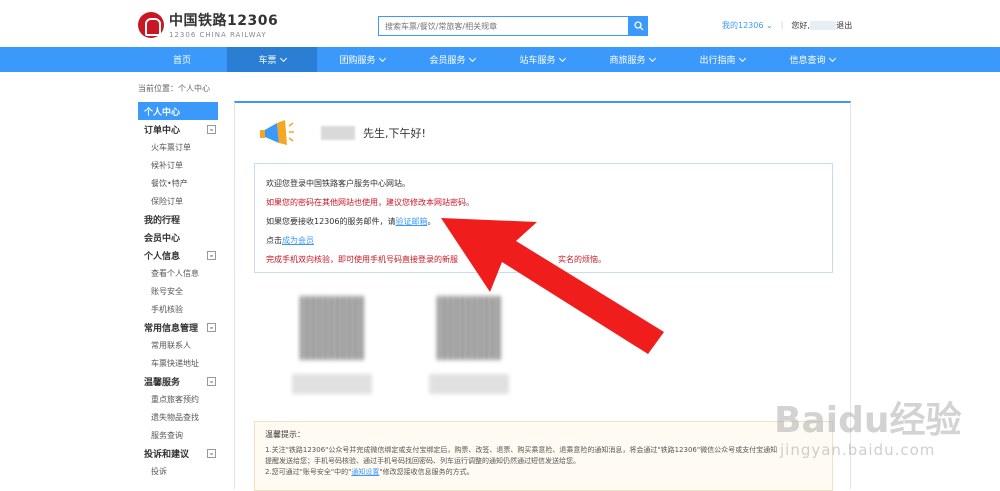 This screenshot has height=491, width=1000. Describe the element at coordinates (178, 147) in the screenshot. I see `sidebar-item: 火车票订单` at that location.